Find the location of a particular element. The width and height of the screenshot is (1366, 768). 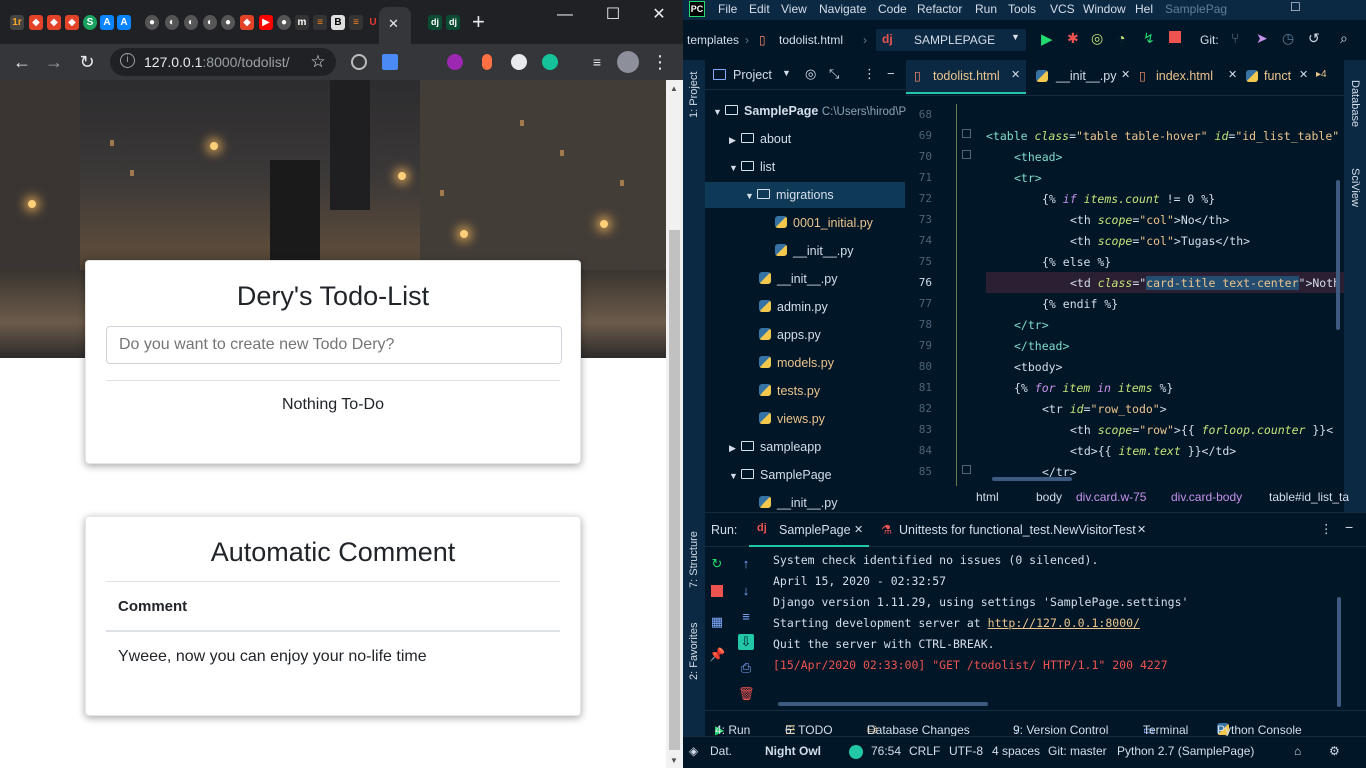

tree-item-file: apps.py is located at coordinates (805, 335).